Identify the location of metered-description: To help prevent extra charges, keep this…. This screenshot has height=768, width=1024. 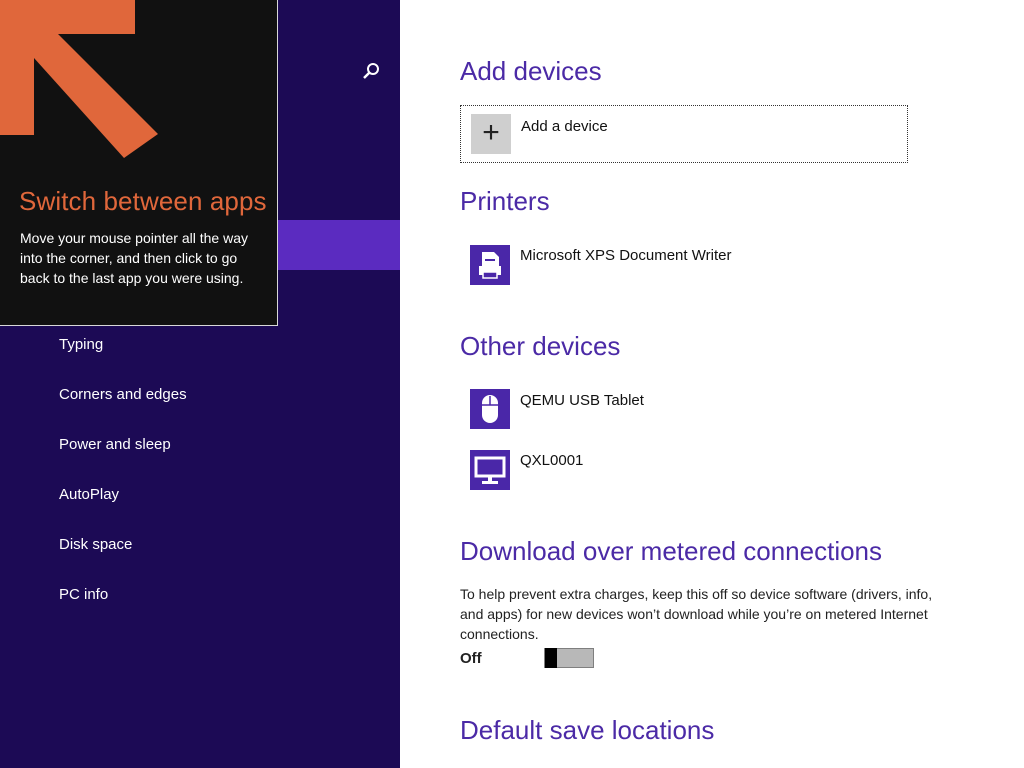
(696, 614).